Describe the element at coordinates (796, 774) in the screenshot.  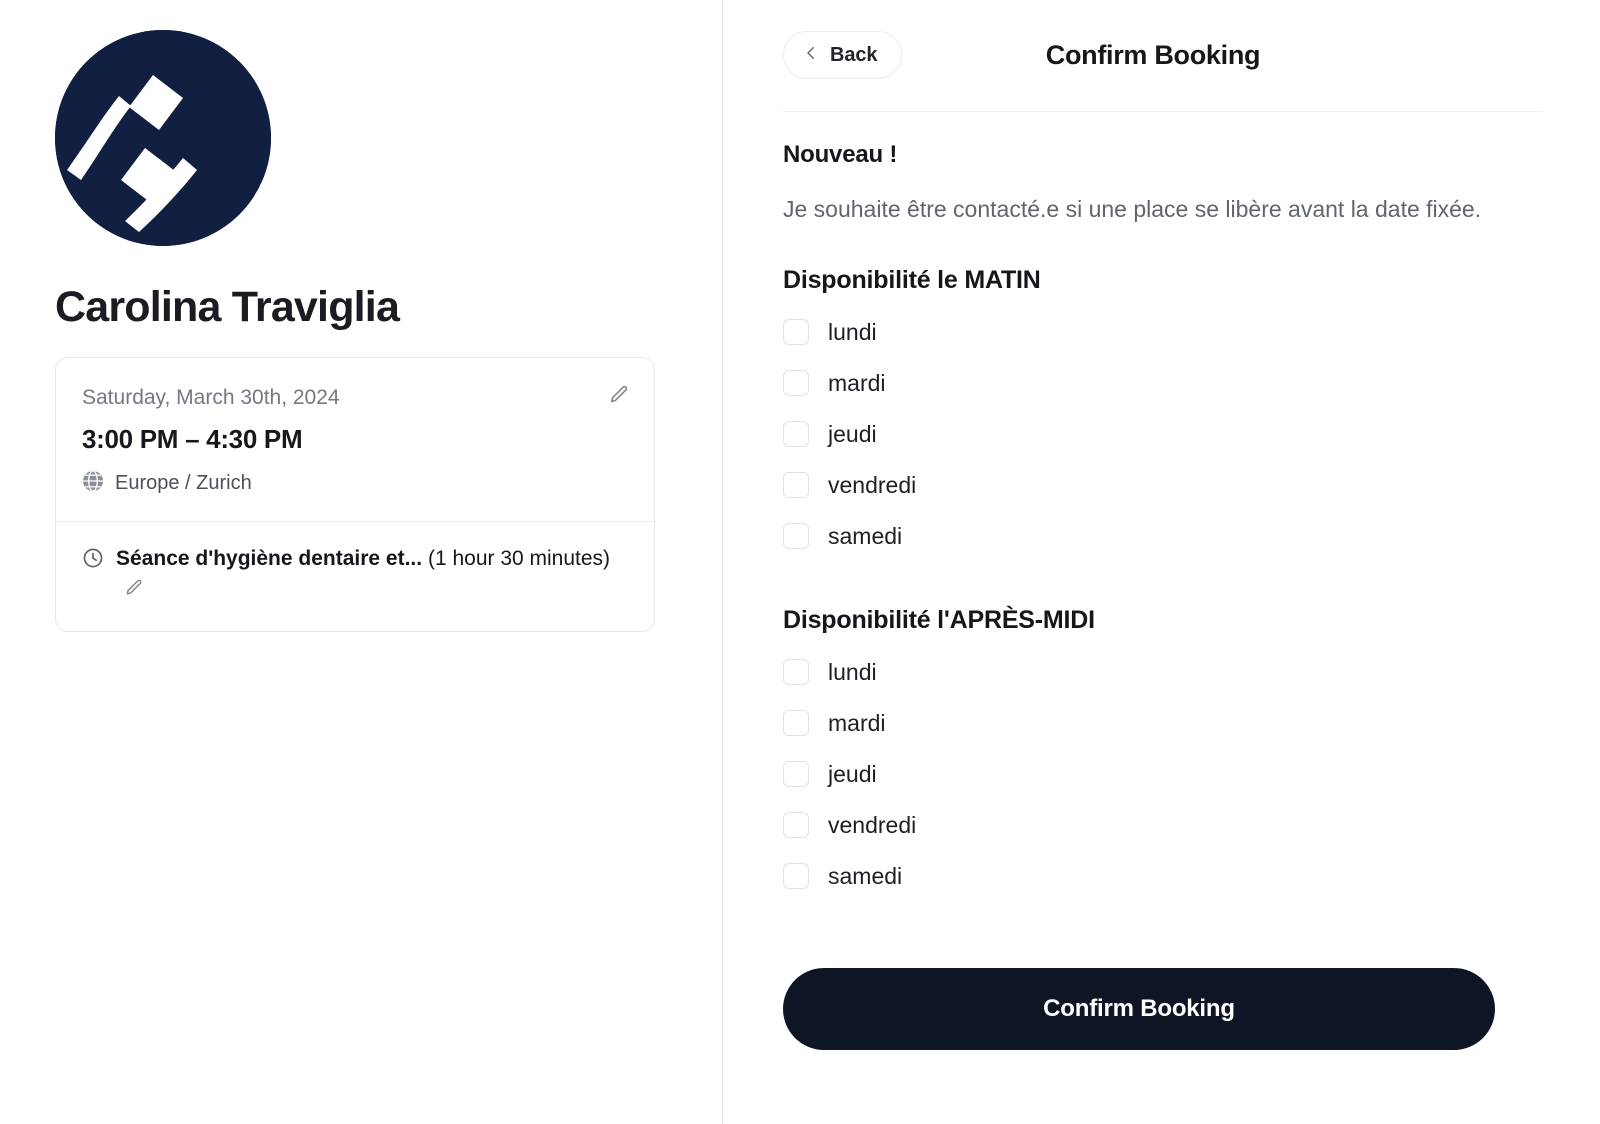
I see `checkbox-afternoon-jeudi` at that location.